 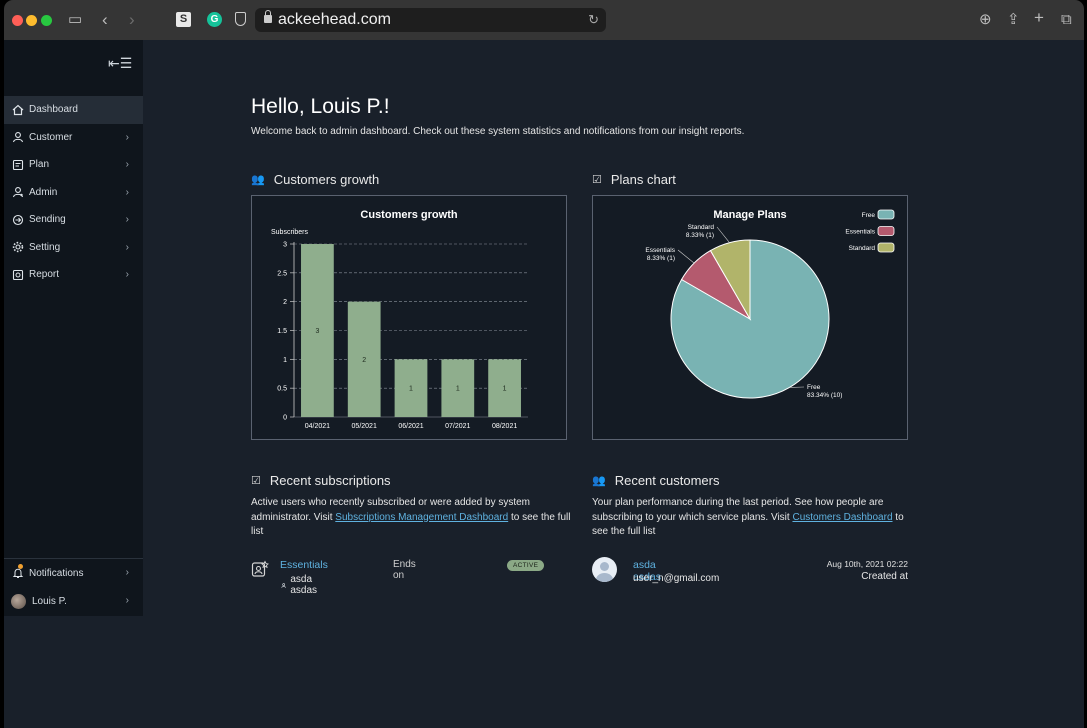 What do you see at coordinates (73, 601) in the screenshot?
I see `sidebar-item-user: Louis P. ›` at bounding box center [73, 601].